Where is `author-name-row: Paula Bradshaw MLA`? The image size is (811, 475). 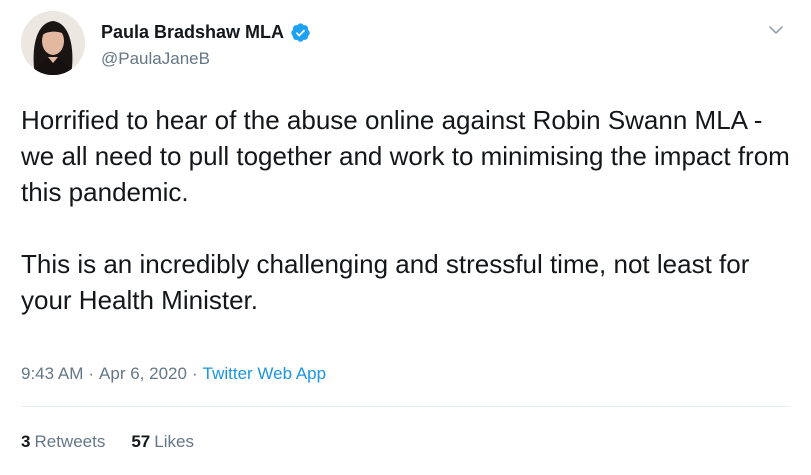
author-name-row: Paula Bradshaw MLA is located at coordinates (206, 32).